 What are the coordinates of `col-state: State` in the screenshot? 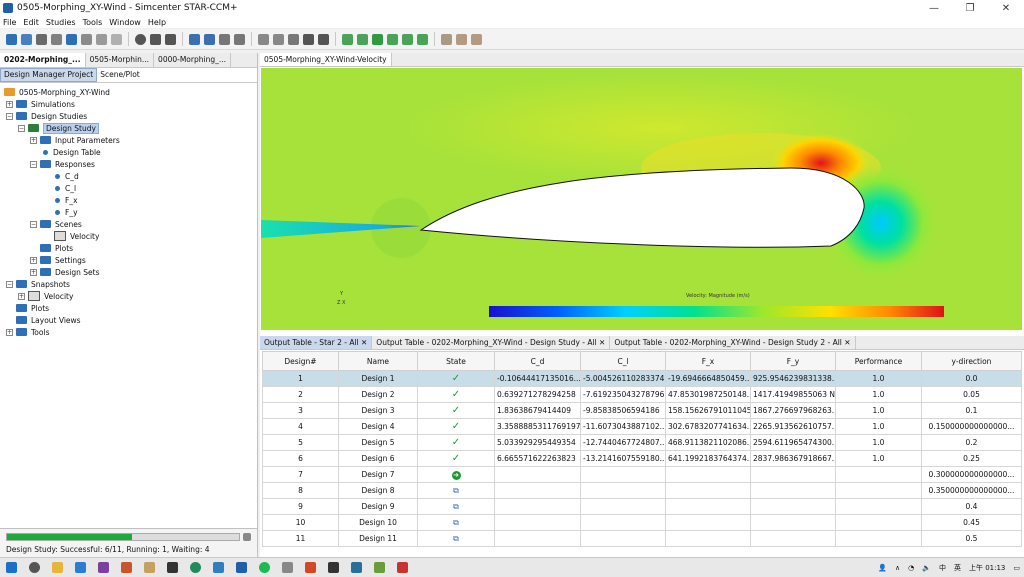 It's located at (456, 361).